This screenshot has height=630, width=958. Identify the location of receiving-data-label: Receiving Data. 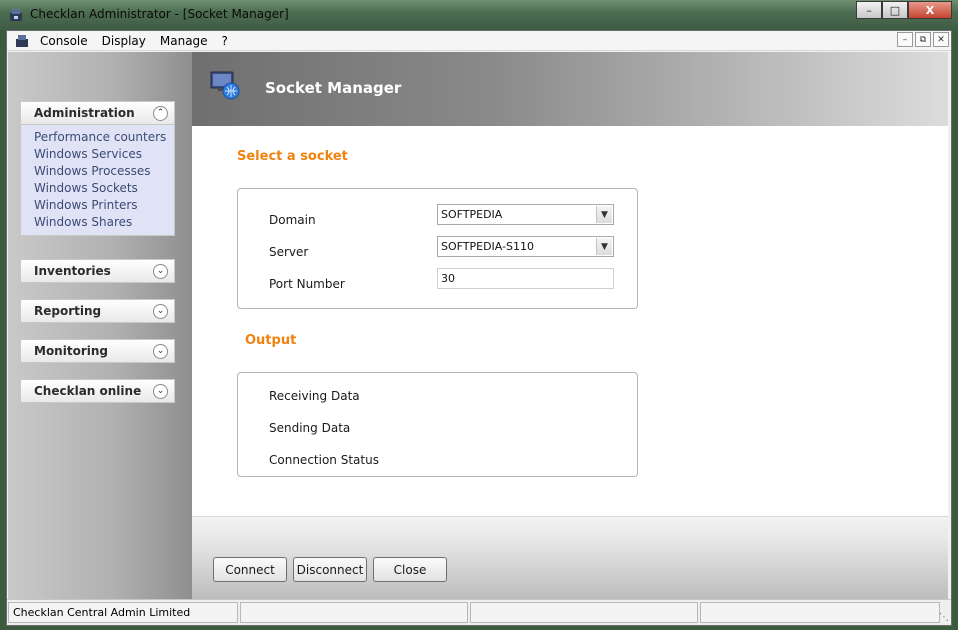
(314, 396).